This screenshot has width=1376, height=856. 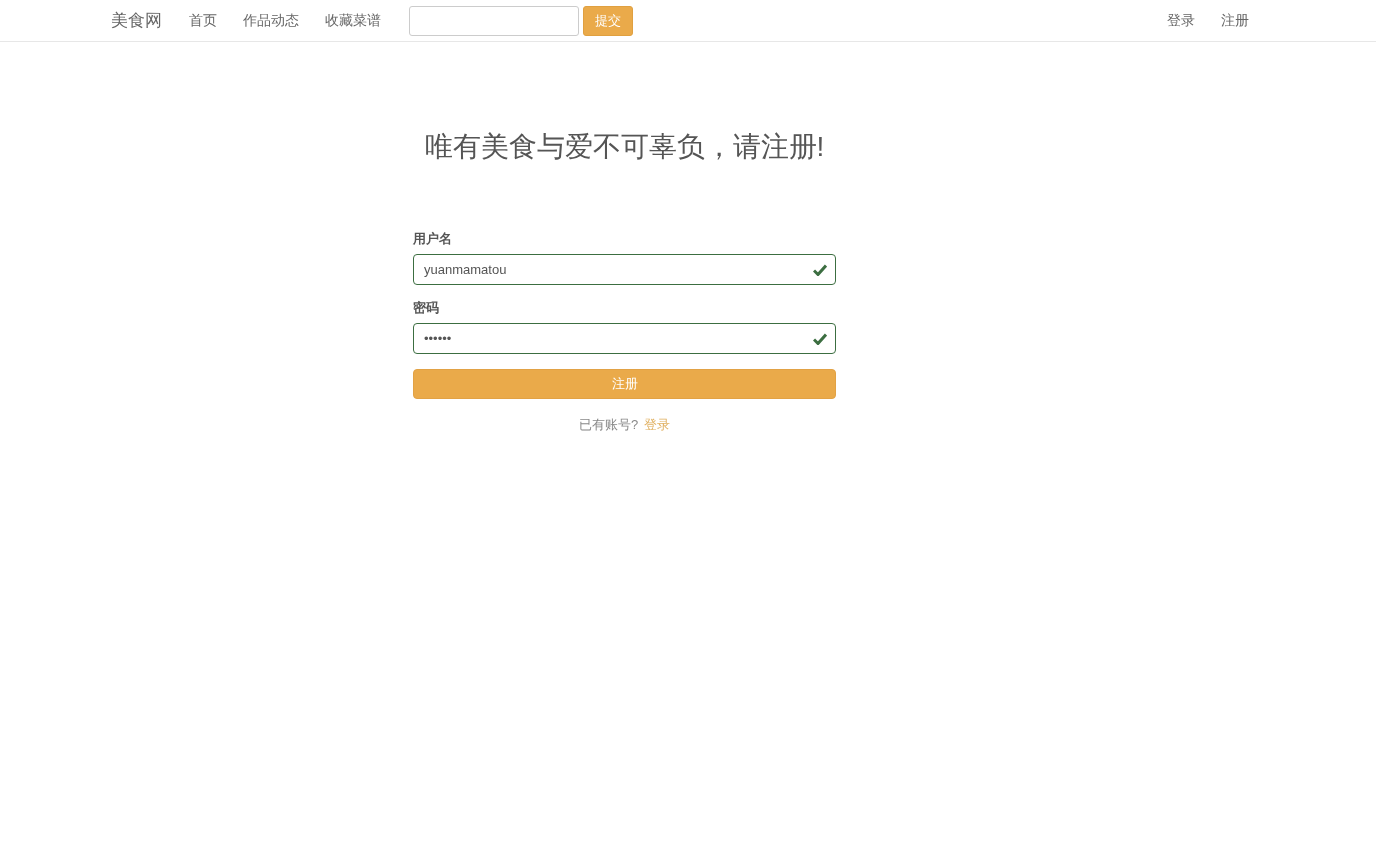 I want to click on nav-link: 作品动态, so click(x=271, y=20).